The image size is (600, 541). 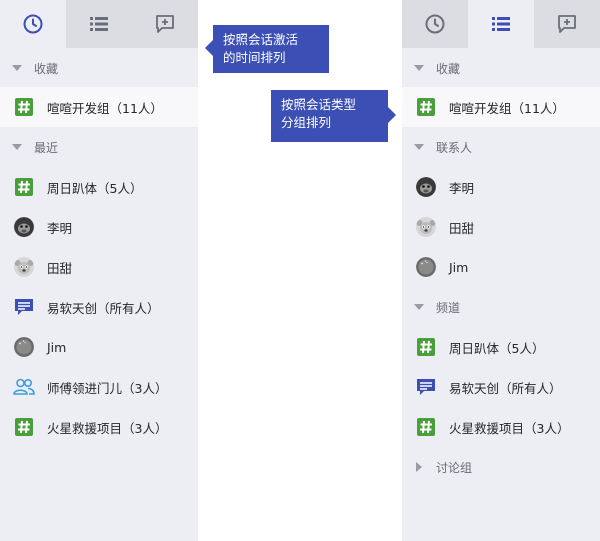 I want to click on callout-line: 按照会话激活, so click(x=261, y=39).